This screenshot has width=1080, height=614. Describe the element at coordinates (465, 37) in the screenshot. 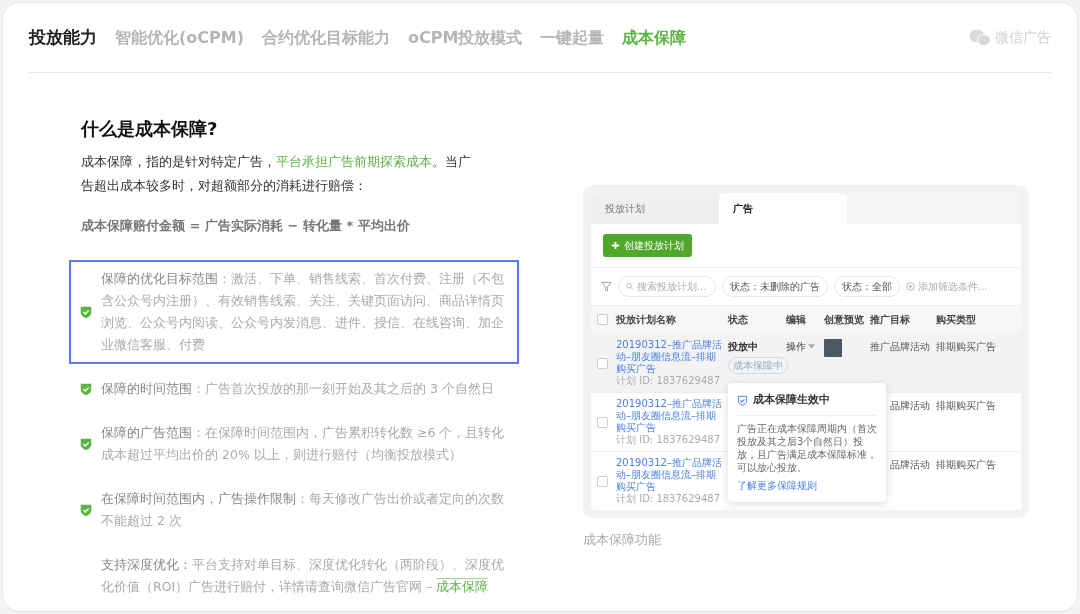

I see `nav-tab: oCPM投放模式` at that location.